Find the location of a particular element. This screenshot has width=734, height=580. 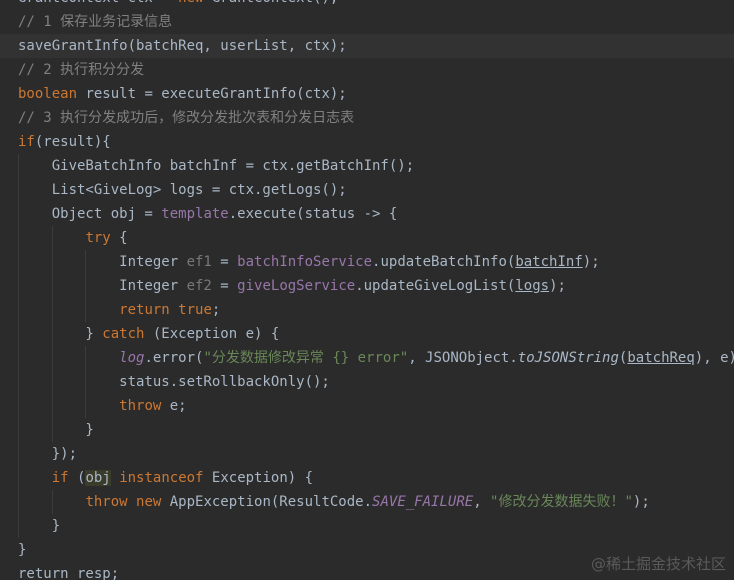

code-token: batchInfoService is located at coordinates (305, 262).